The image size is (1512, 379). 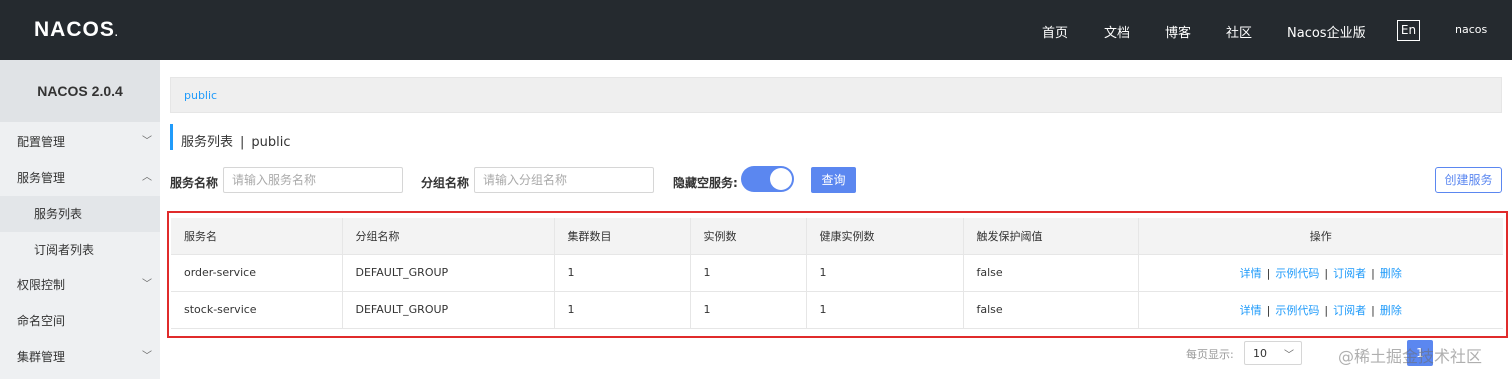 What do you see at coordinates (194, 183) in the screenshot?
I see `service-name-label: 服务名称` at bounding box center [194, 183].